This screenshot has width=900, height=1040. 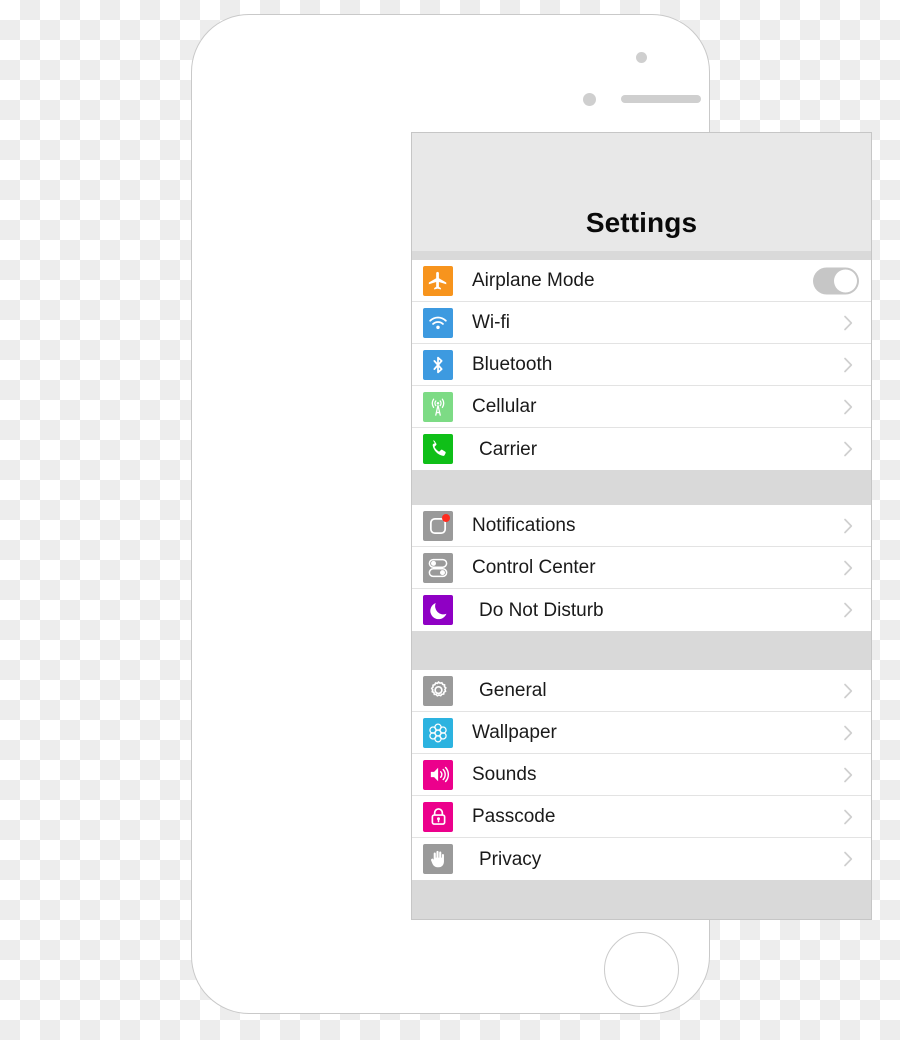 What do you see at coordinates (514, 732) in the screenshot?
I see `settings-row-label: Wallpaper` at bounding box center [514, 732].